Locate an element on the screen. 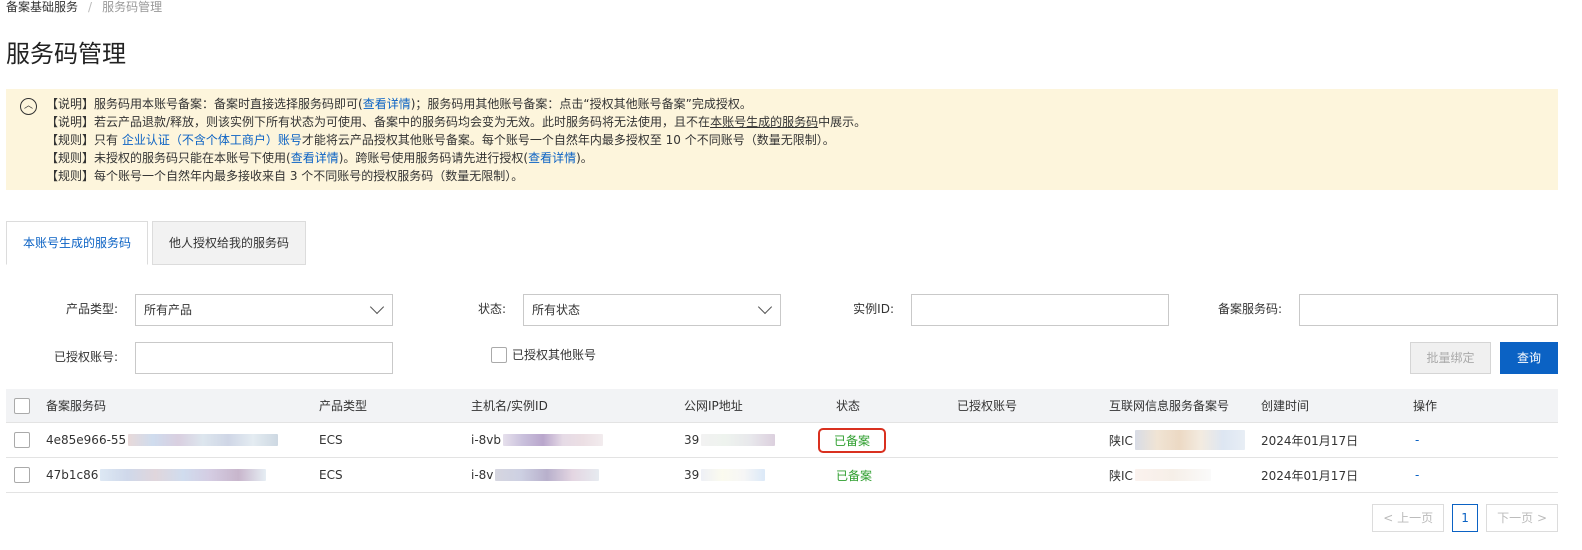 Image resolution: width=1582 pixels, height=550 pixels. service-code-cell: 47b1c86 is located at coordinates (156, 475).